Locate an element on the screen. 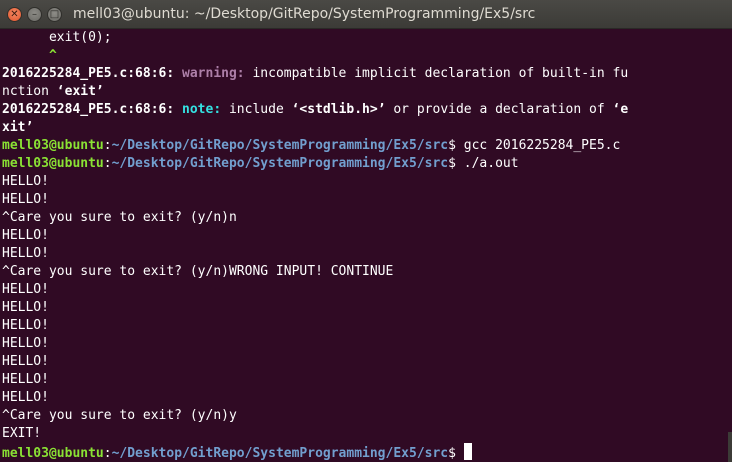 The width and height of the screenshot is (732, 462). quoted-header: ‘<stdlib.h>’ is located at coordinates (338, 109).